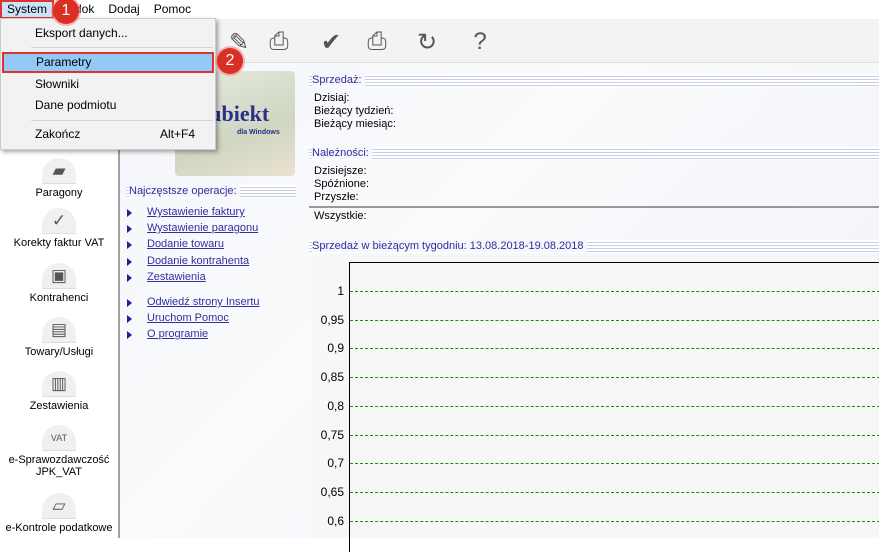  Describe the element at coordinates (335, 348) in the screenshot. I see `y-tick-label: 0,9` at that location.